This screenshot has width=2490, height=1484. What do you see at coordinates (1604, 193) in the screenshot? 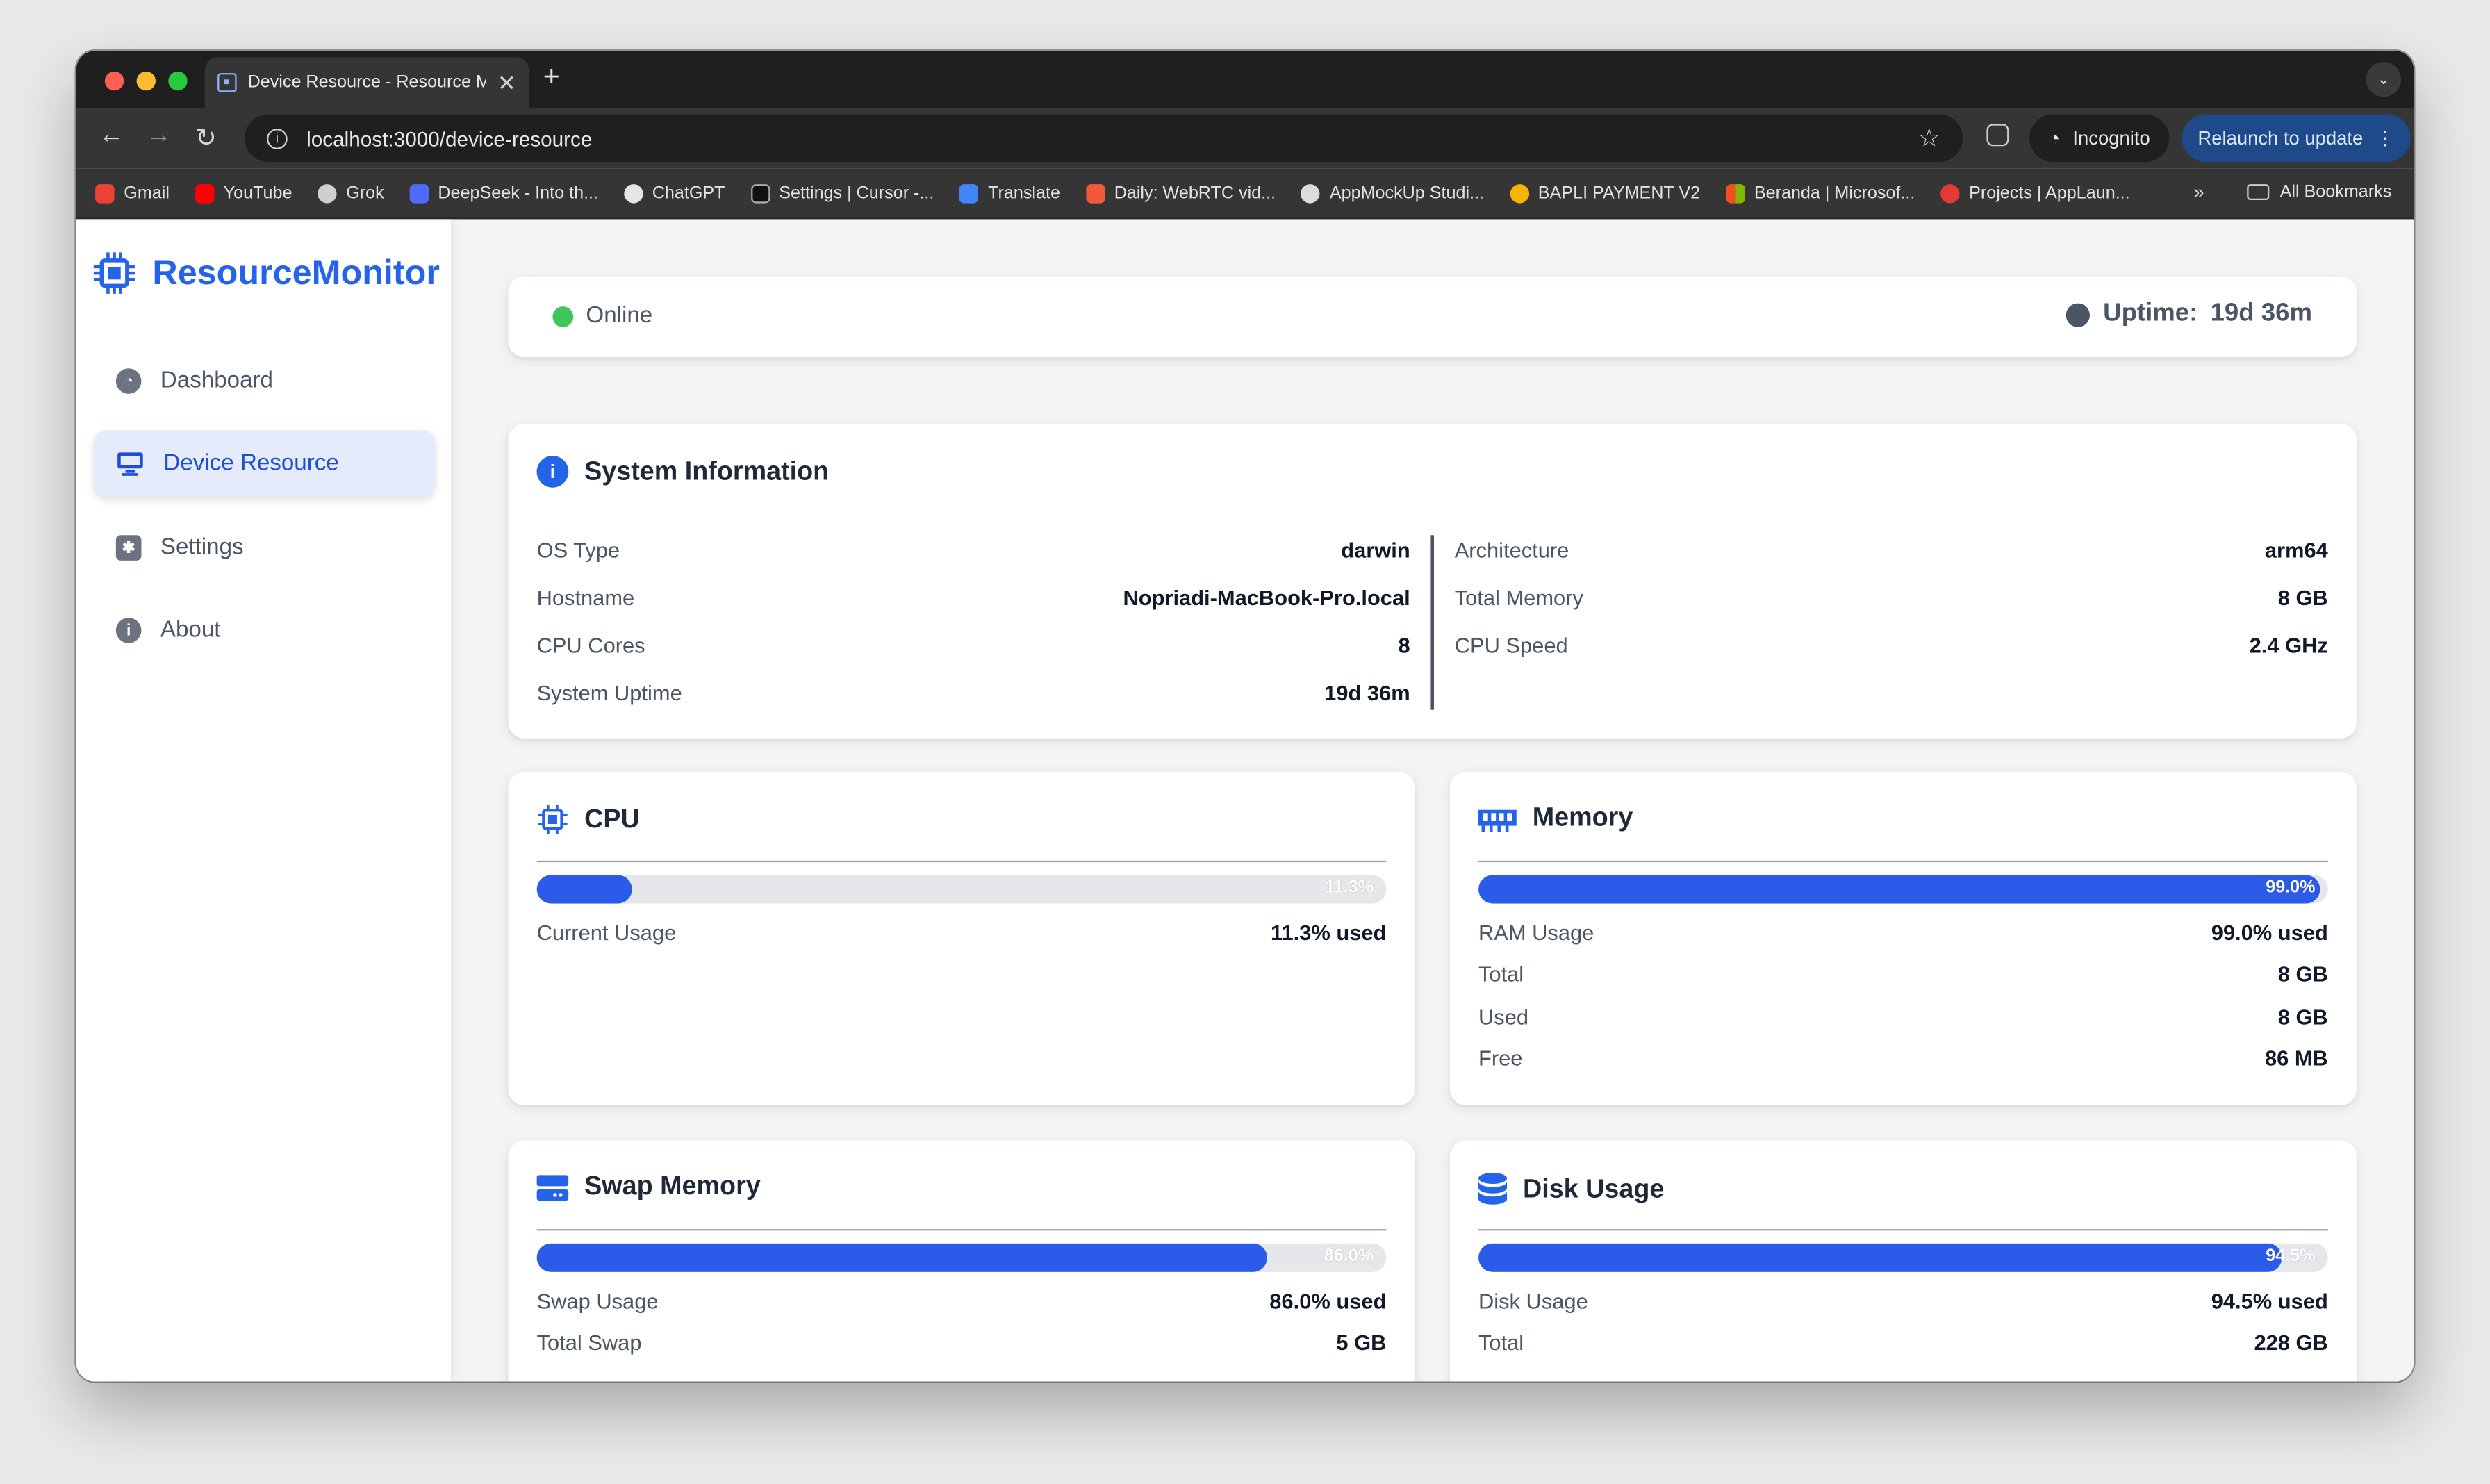
I see `bookmark-bapli: BAPLI PAYMENT V2` at bounding box center [1604, 193].